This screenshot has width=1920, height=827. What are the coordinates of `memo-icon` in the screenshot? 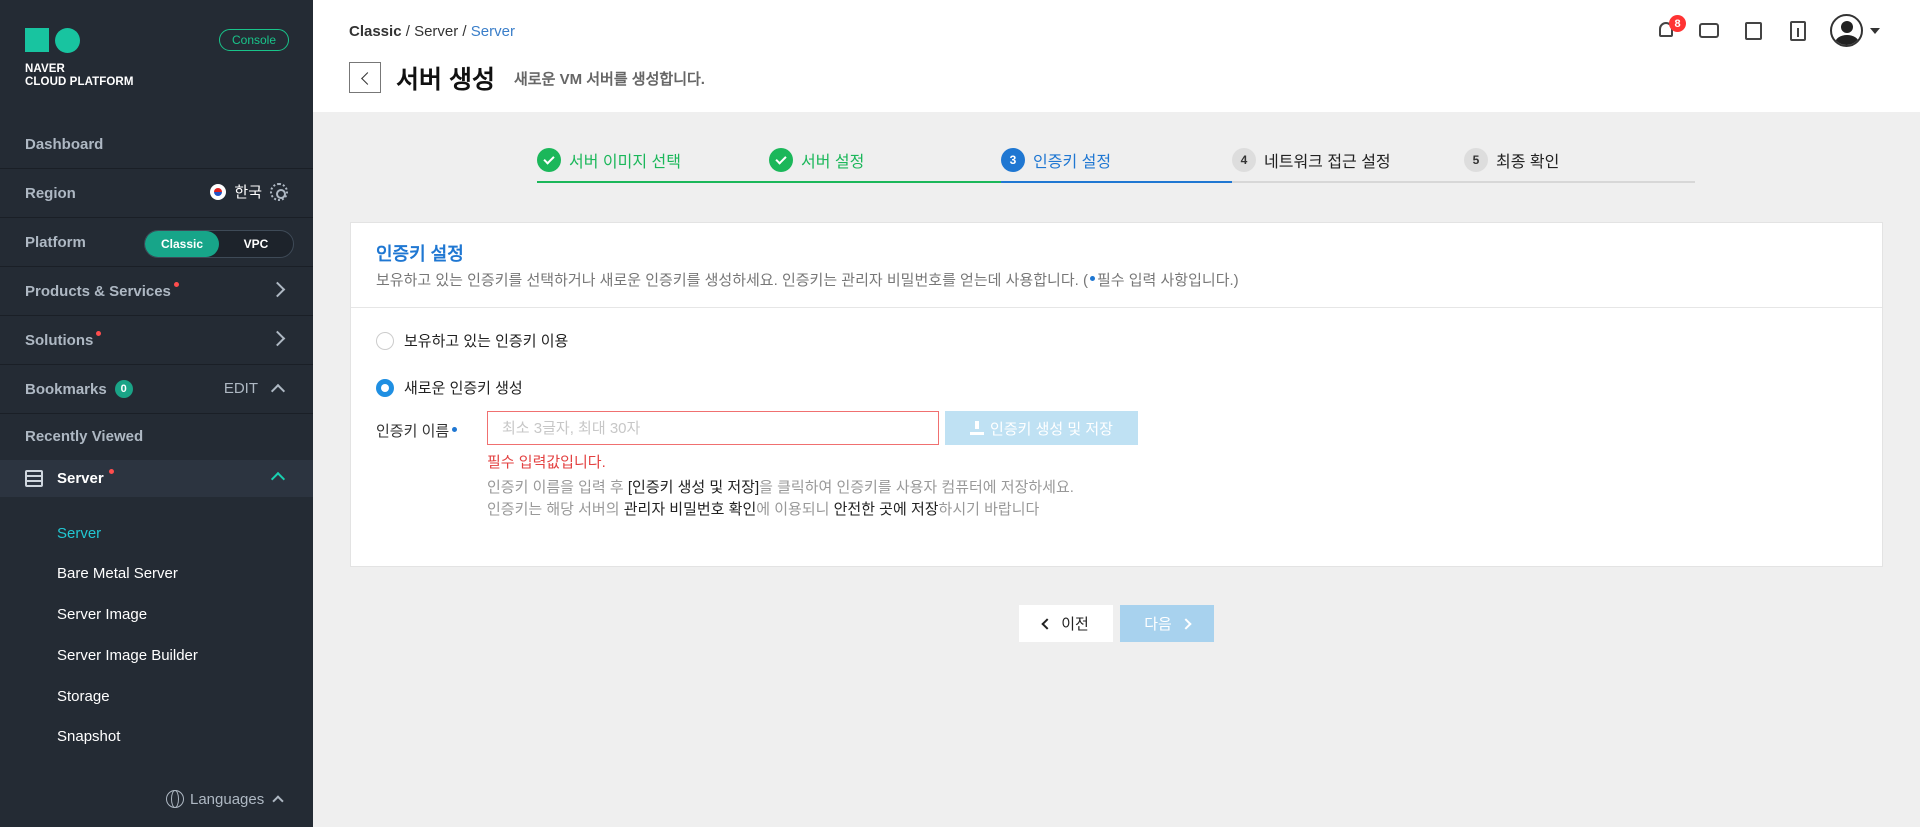 It's located at (1754, 31).